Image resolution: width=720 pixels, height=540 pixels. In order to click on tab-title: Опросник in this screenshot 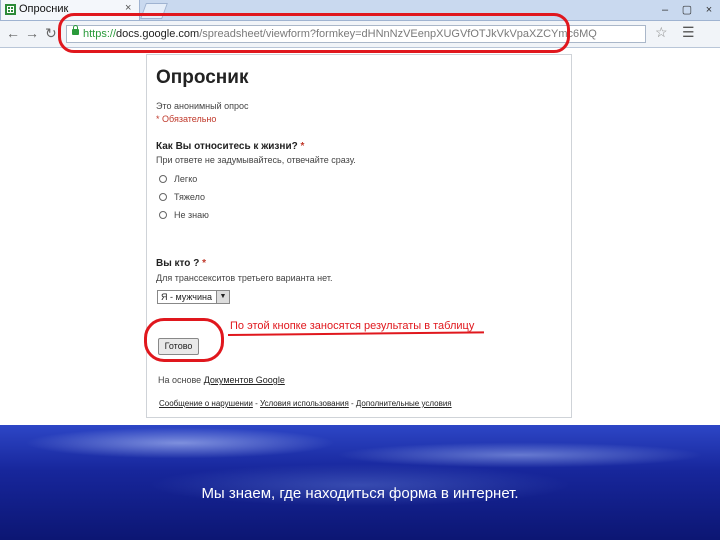, I will do `click(44, 9)`.